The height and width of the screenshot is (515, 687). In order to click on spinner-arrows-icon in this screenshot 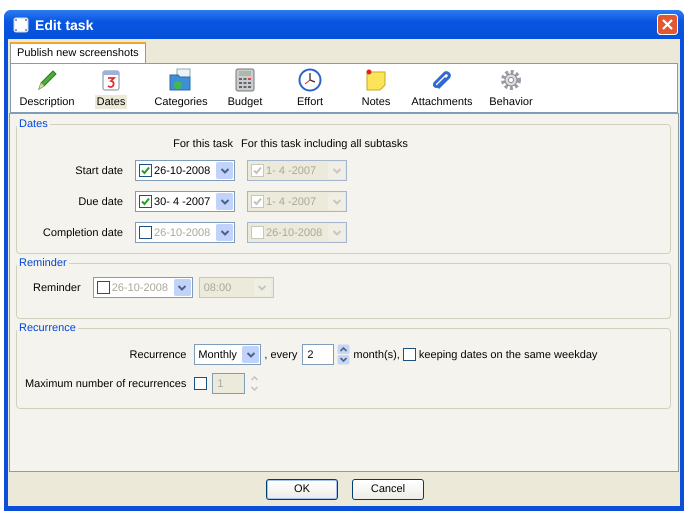, I will do `click(343, 354)`.